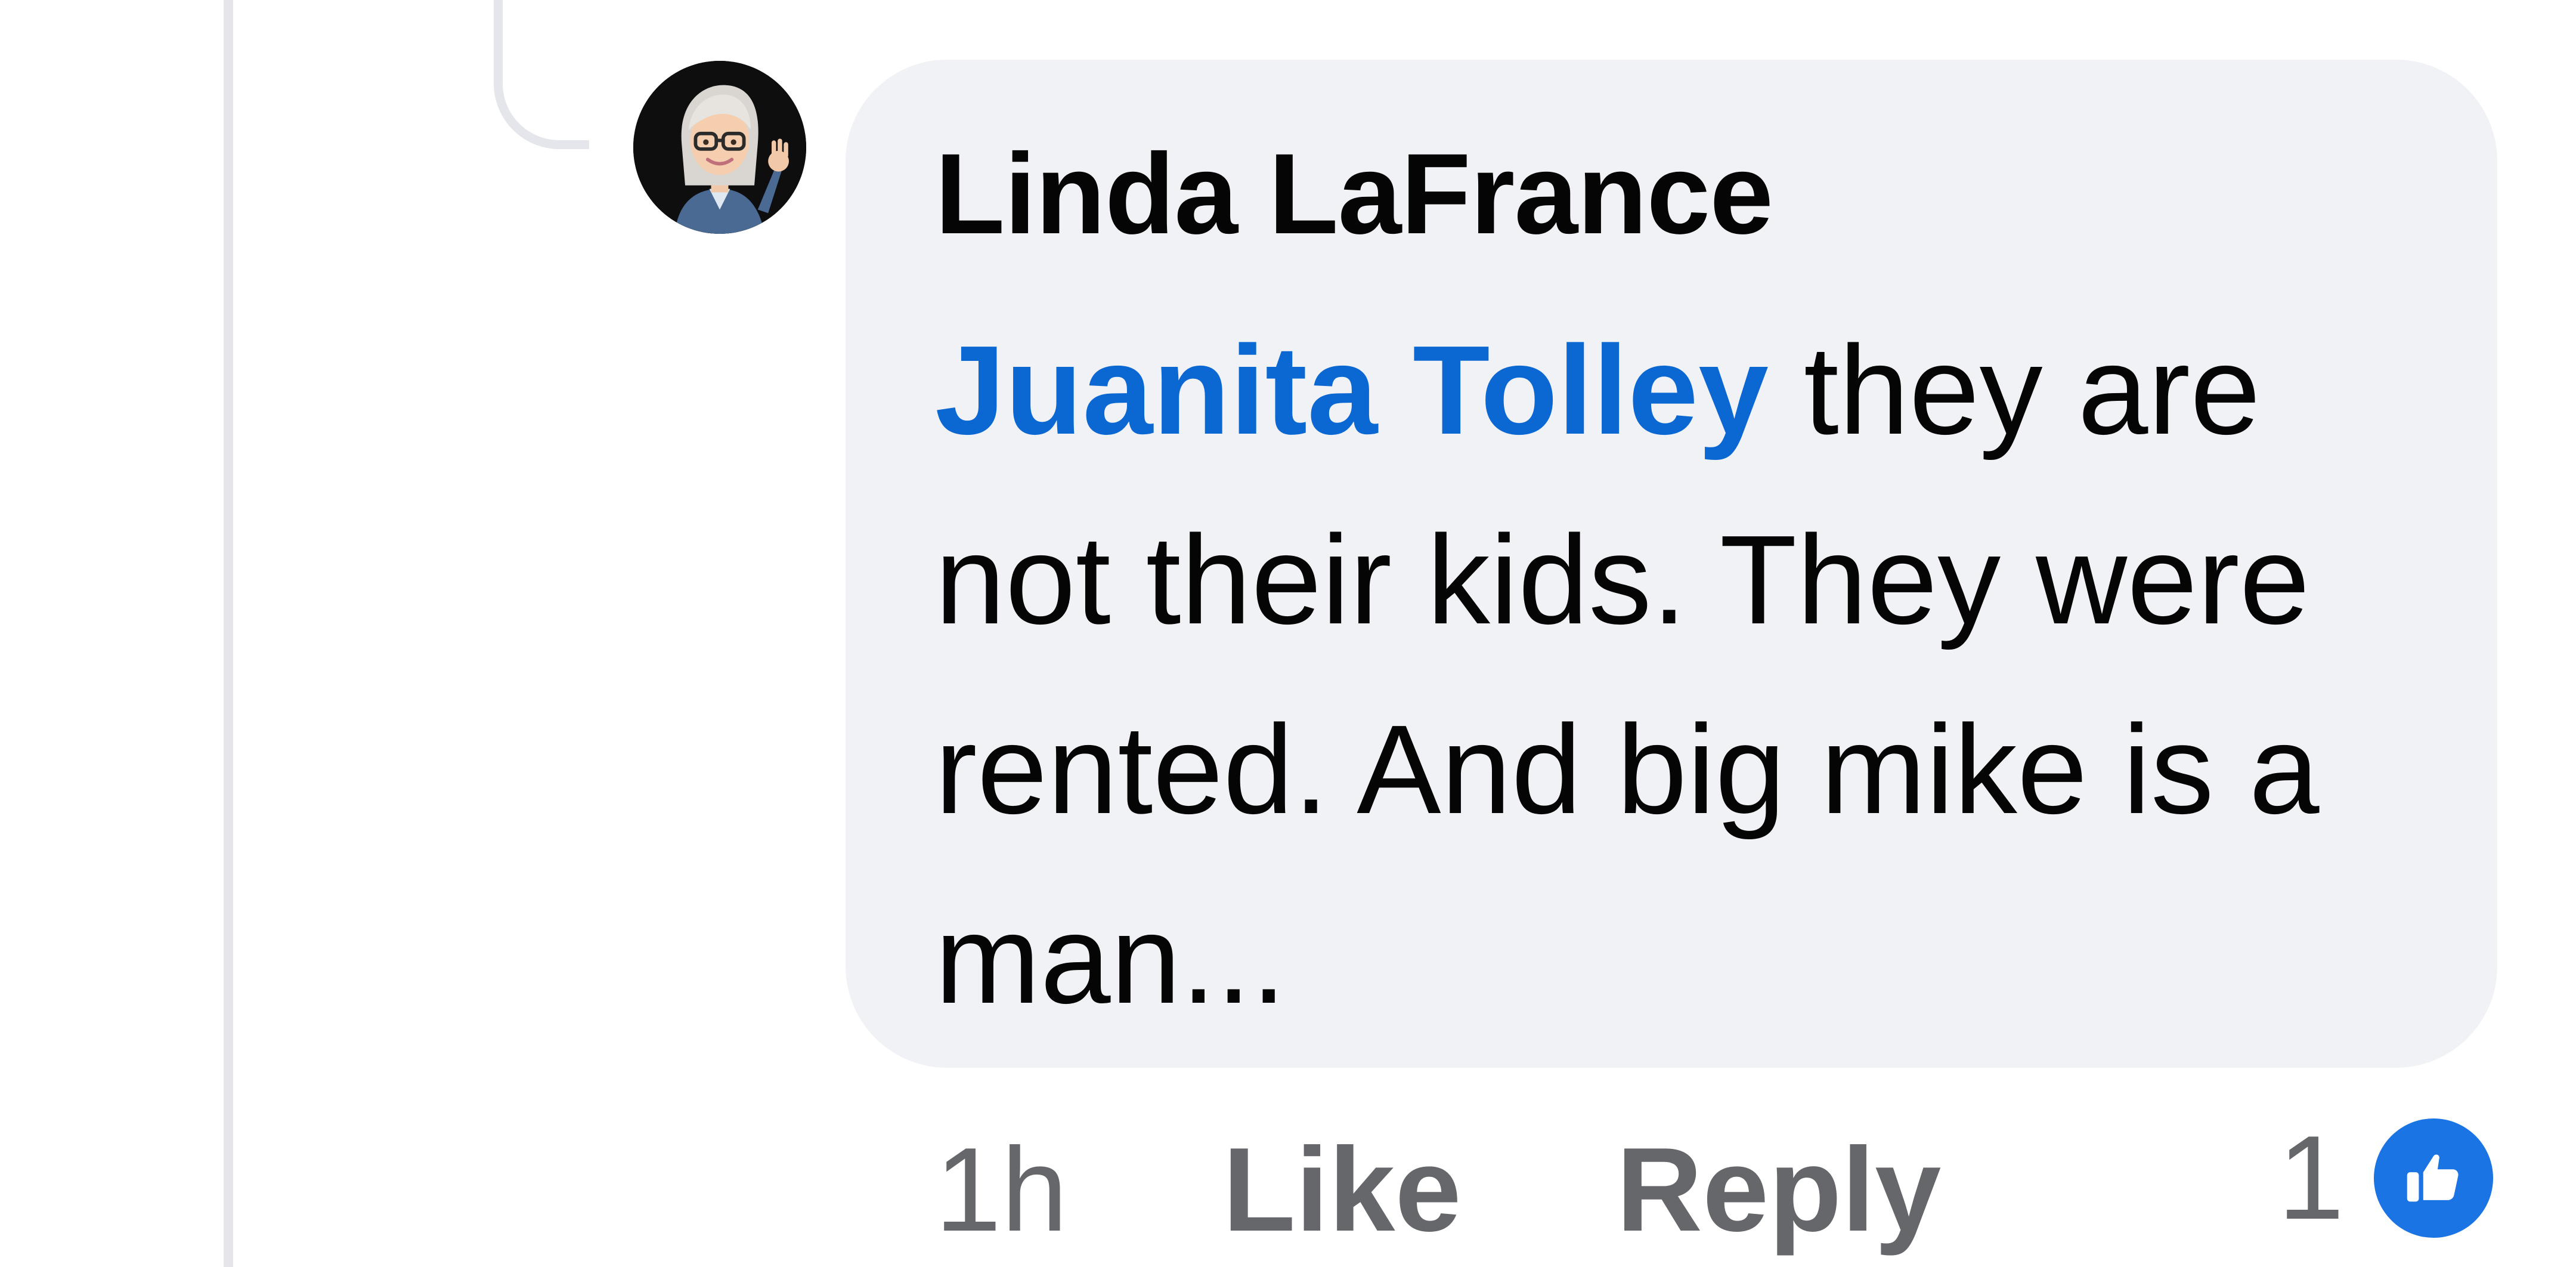 The height and width of the screenshot is (1267, 2576). I want to click on mention-link: Juanita Tolley, so click(1352, 390).